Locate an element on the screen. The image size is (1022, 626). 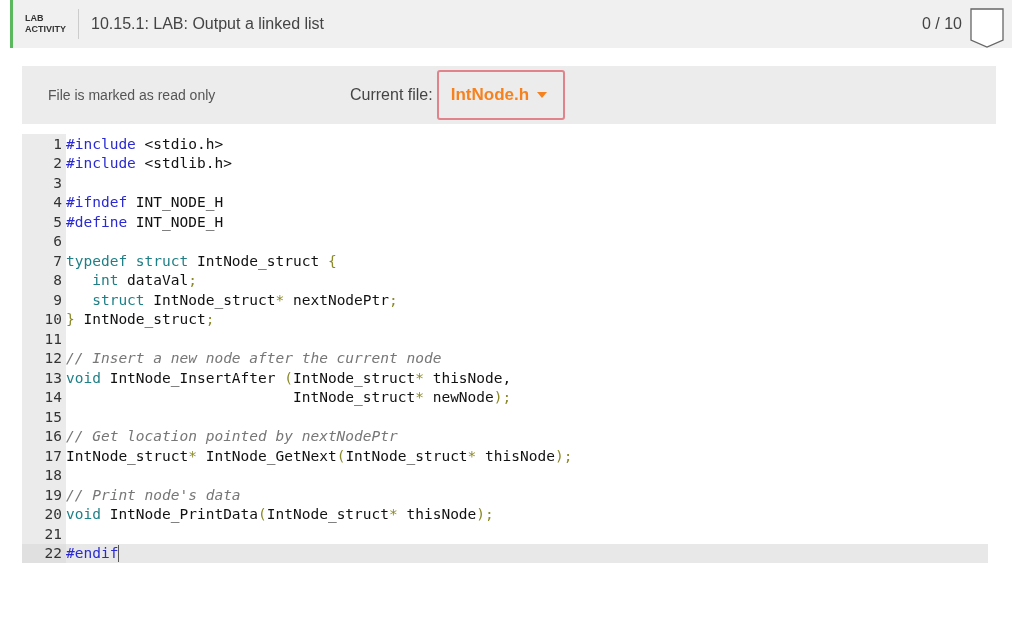
code-line: int dataVal; is located at coordinates (144, 280).